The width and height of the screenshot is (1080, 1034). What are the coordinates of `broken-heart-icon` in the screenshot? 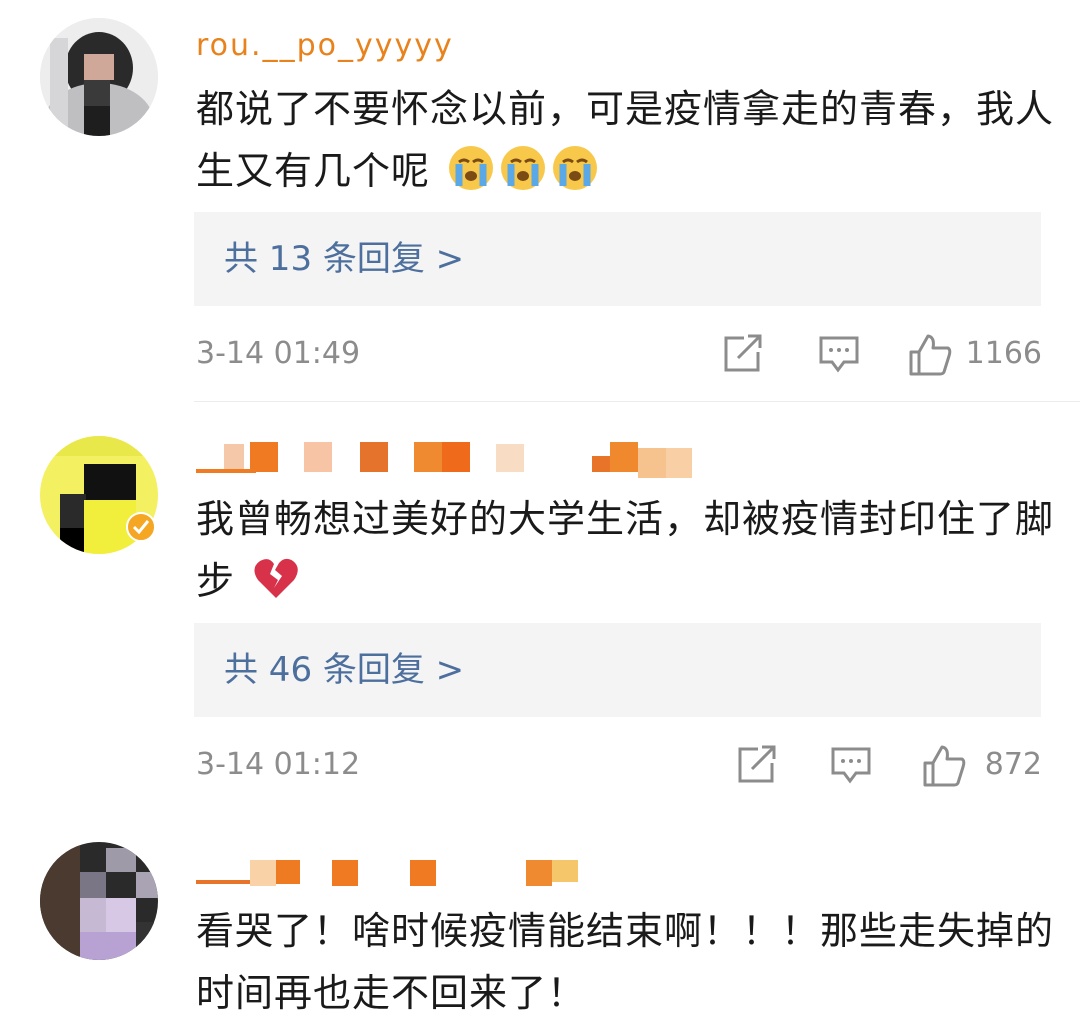 It's located at (276, 587).